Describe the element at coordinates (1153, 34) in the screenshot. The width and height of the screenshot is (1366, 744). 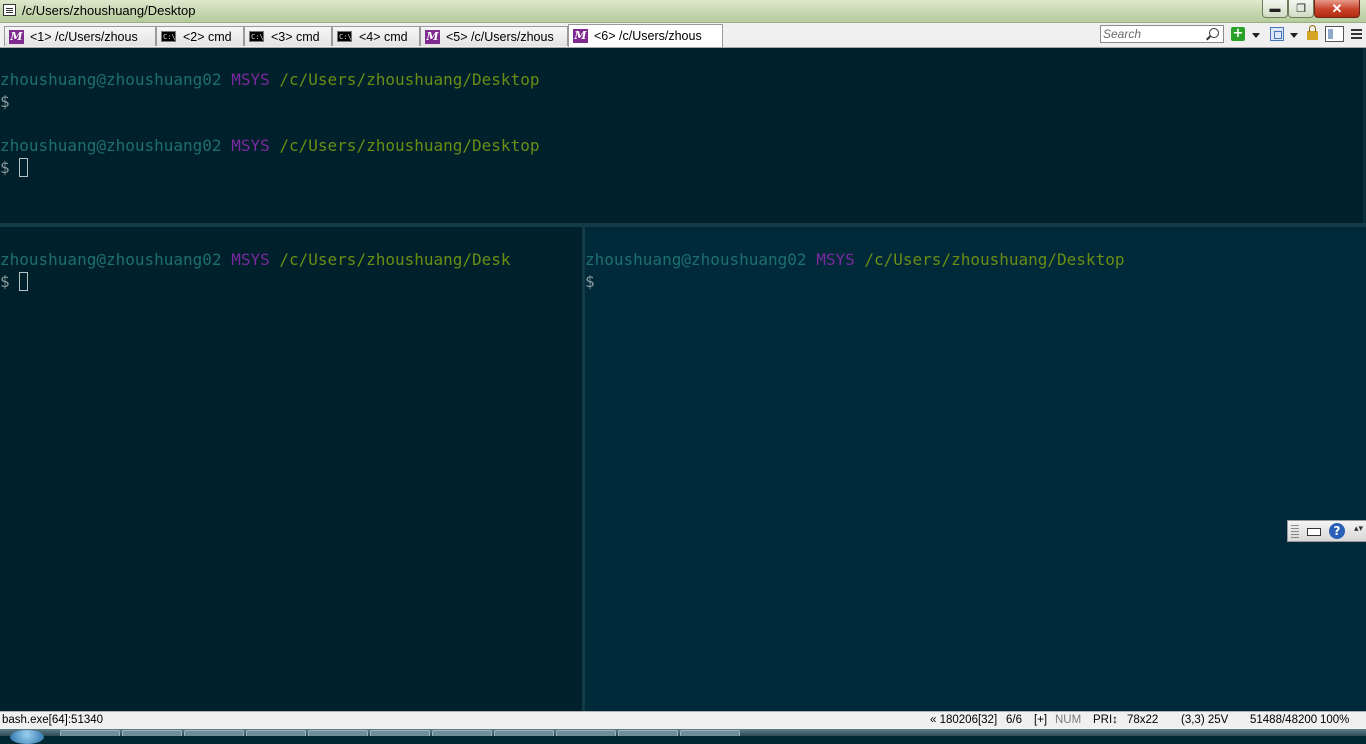
I see `search-input` at that location.